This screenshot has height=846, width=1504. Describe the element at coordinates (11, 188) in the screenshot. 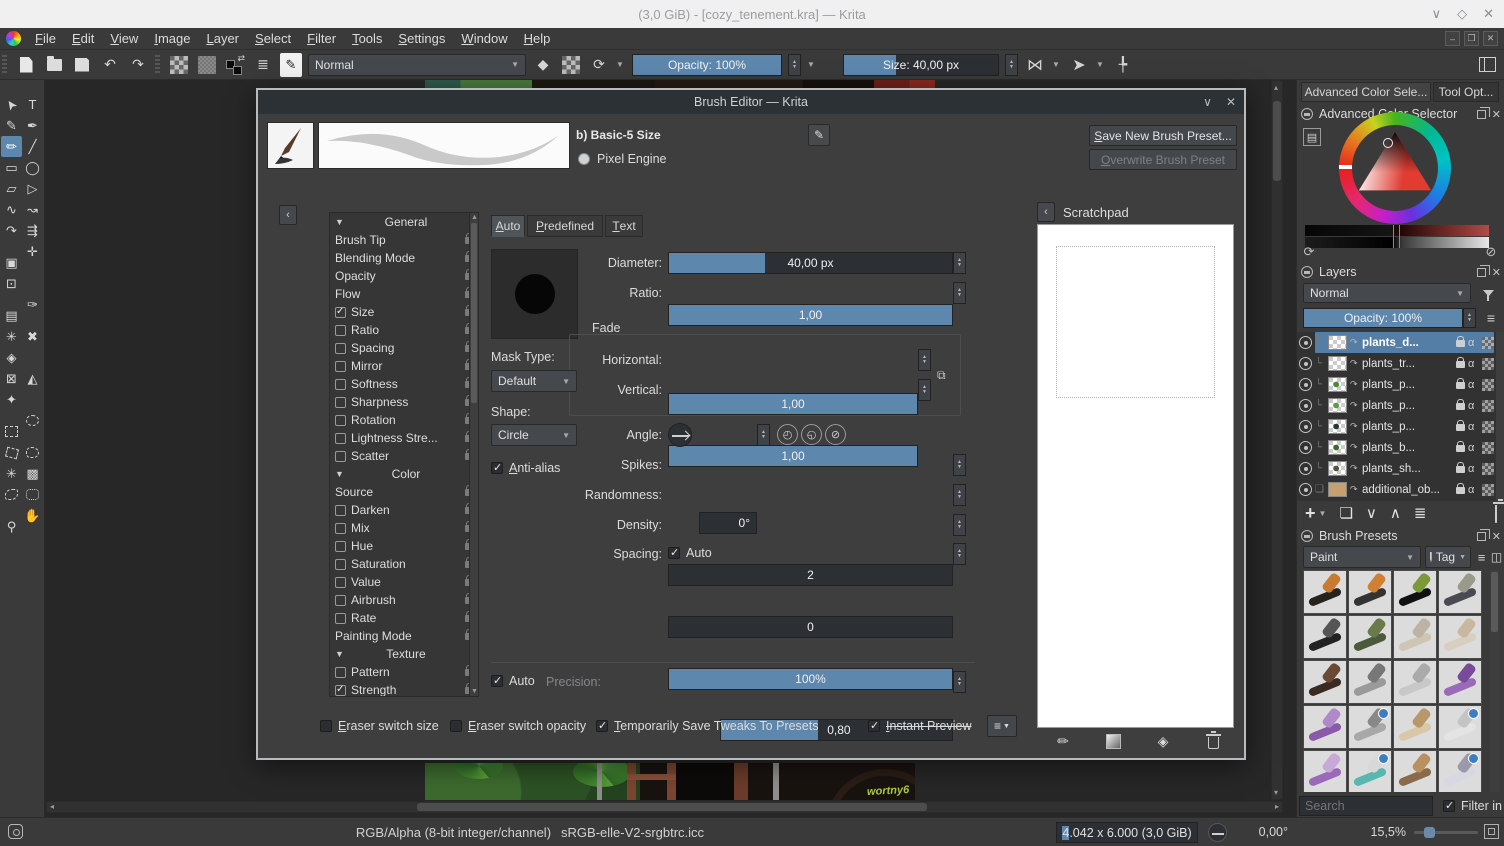

I see `polygon-tool: ▱` at that location.